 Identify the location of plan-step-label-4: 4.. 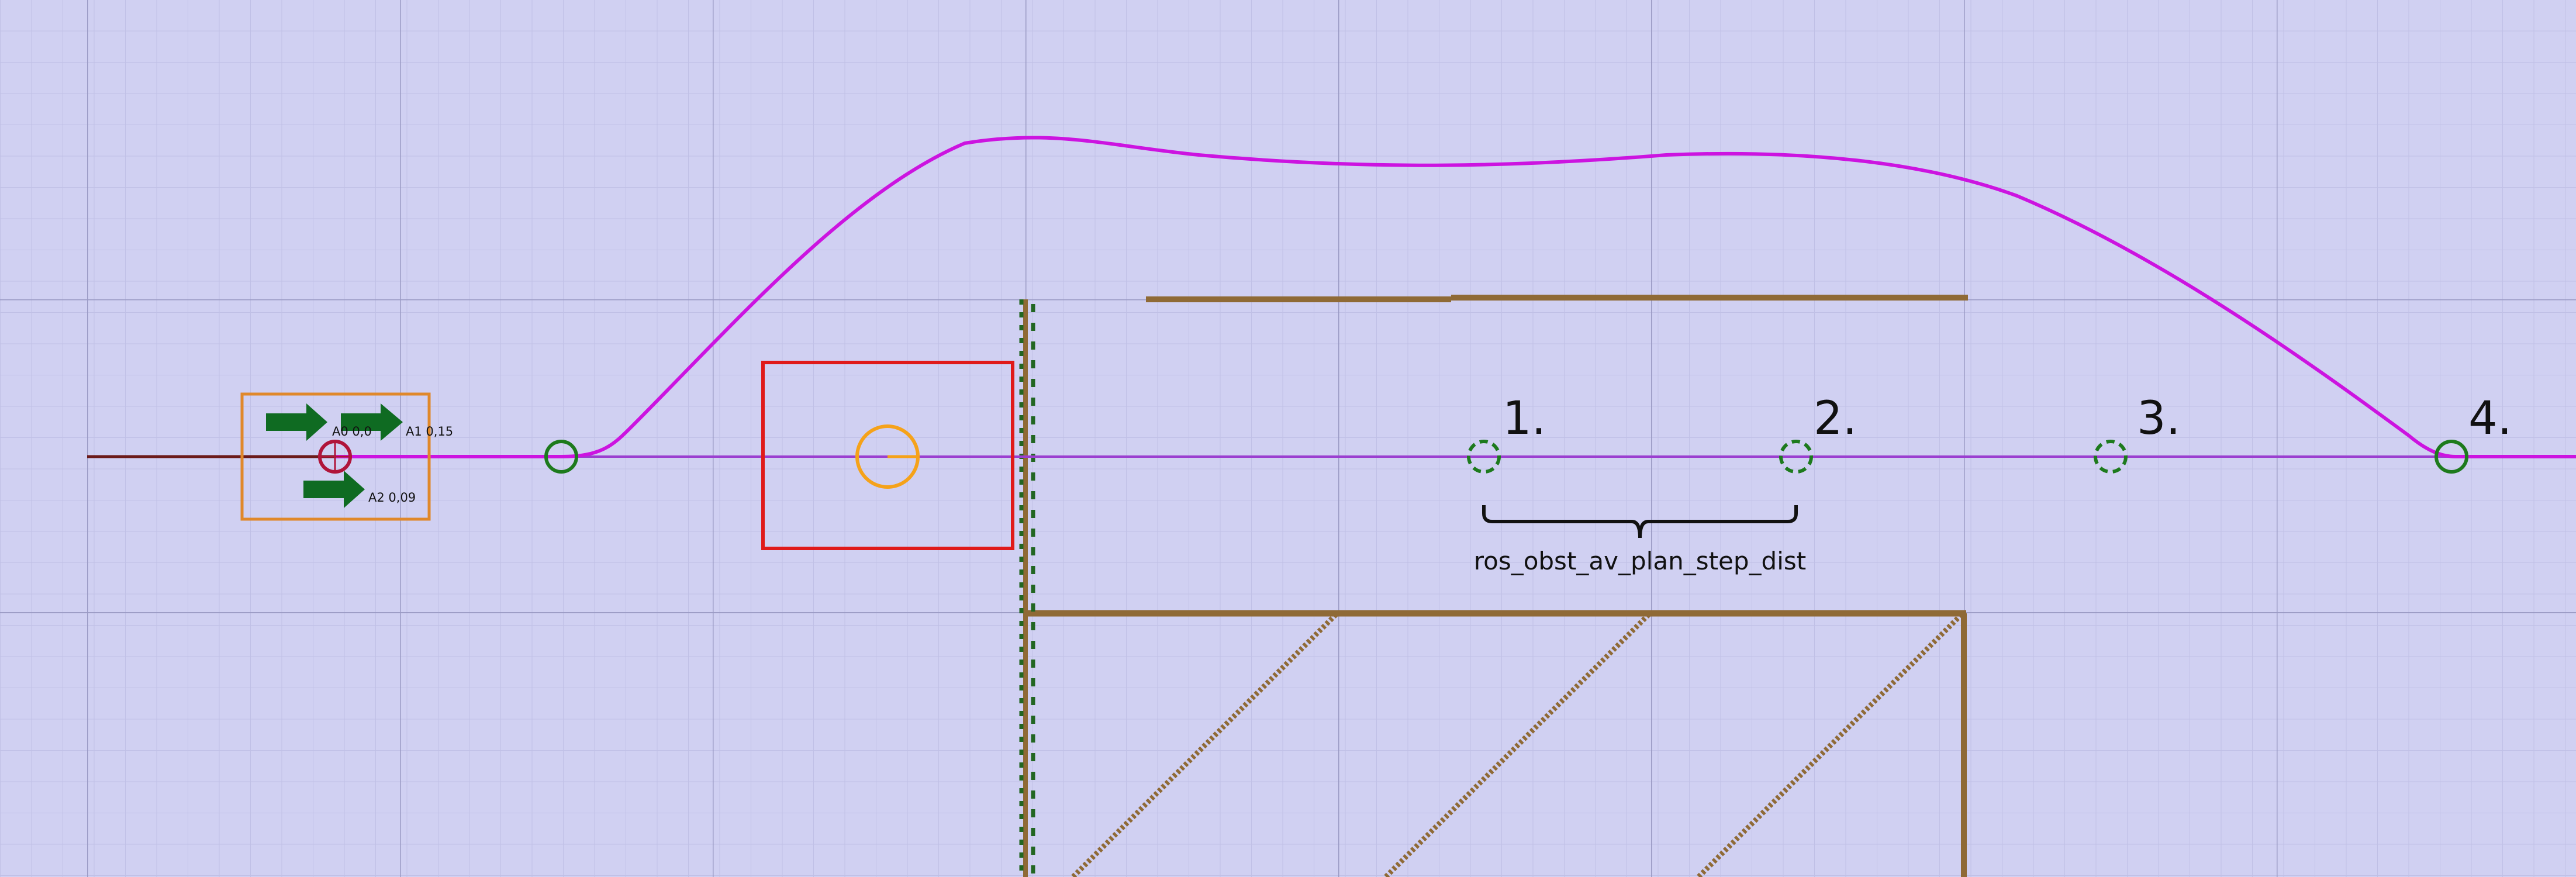
(2490, 418).